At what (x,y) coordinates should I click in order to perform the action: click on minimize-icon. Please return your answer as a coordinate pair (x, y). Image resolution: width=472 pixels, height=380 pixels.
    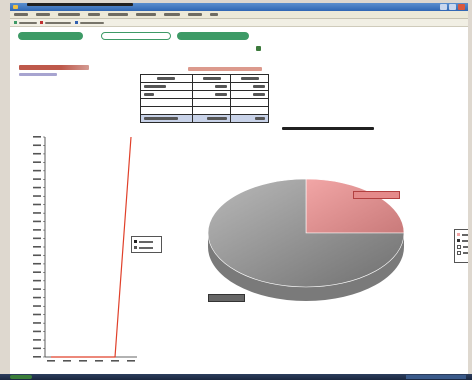
    Looking at the image, I should click on (443, 7).